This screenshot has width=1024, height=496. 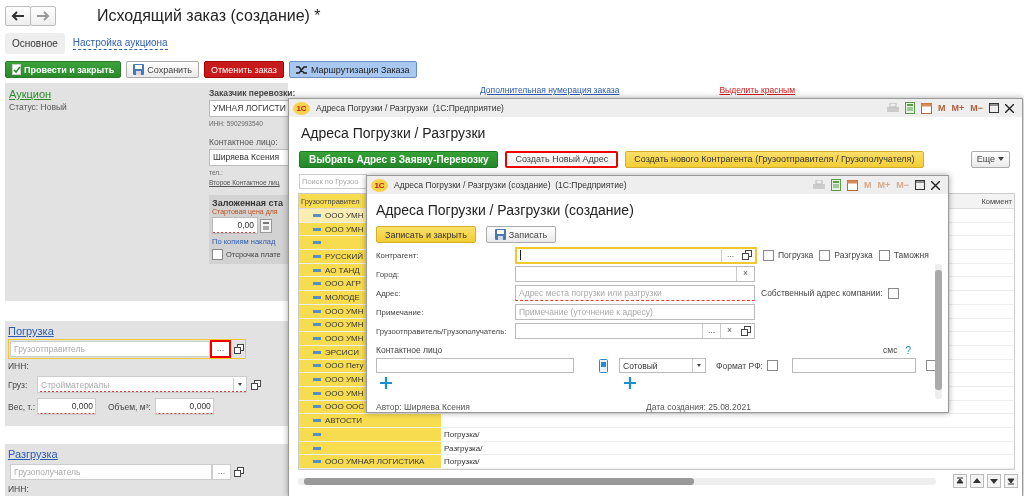 What do you see at coordinates (822, 293) in the screenshot?
I see `checkbox-label: Собственный адрес компании:` at bounding box center [822, 293].